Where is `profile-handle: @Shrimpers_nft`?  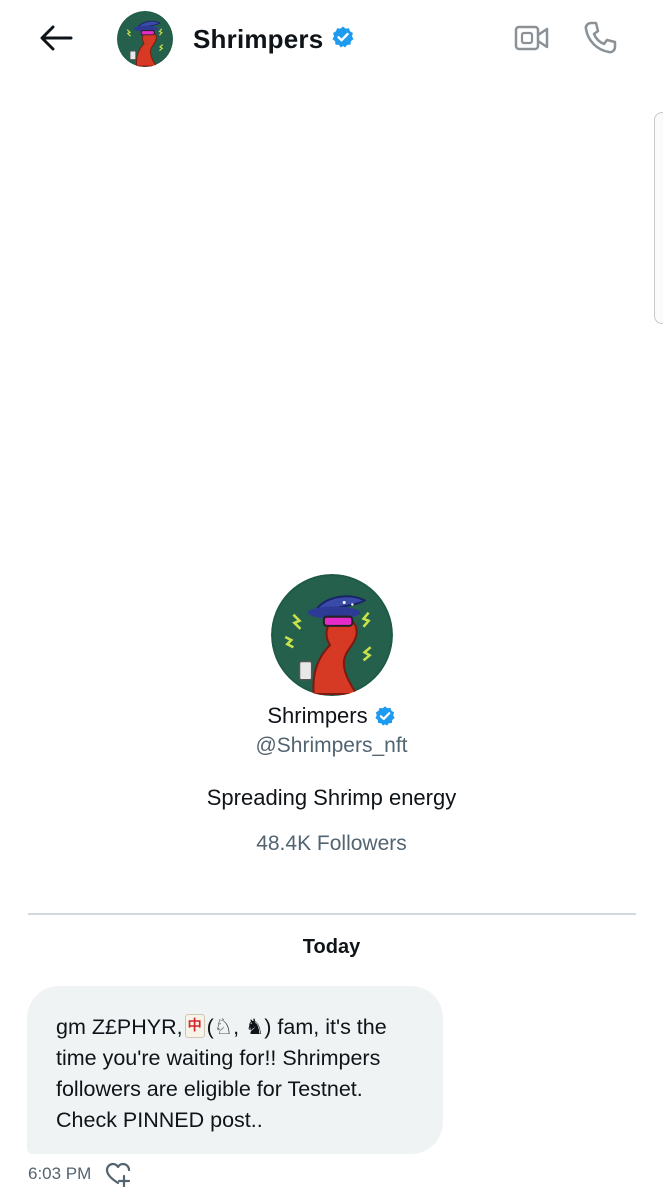
profile-handle: @Shrimpers_nft is located at coordinates (331, 746).